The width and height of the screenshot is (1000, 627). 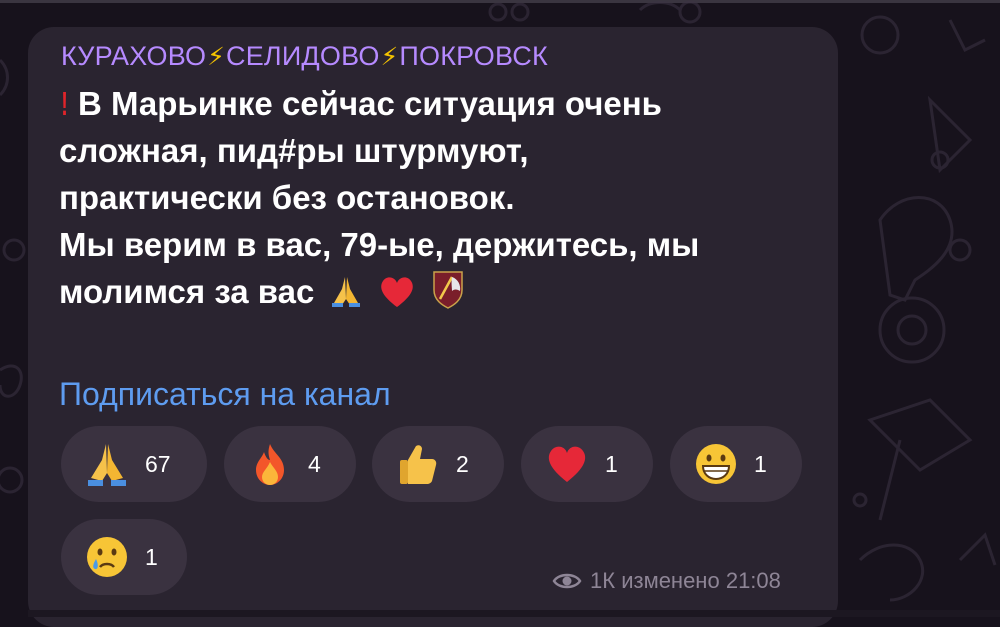 I want to click on thumbs-up-icon, so click(x=418, y=464).